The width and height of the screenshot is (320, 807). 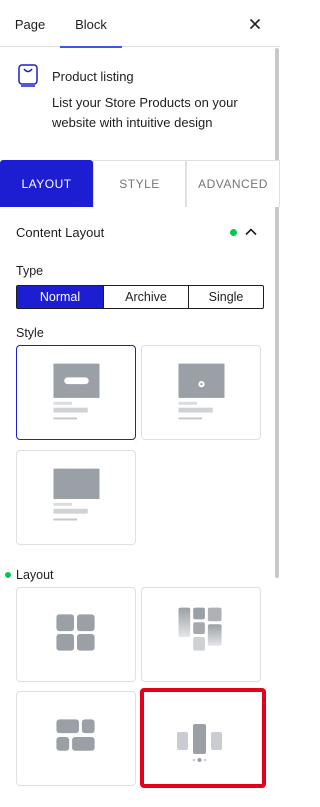 I want to click on modified-indicator, so click(x=233, y=232).